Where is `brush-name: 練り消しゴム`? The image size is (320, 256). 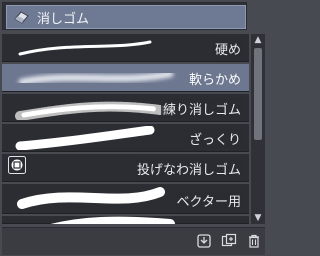 brush-name: 練り消しゴム is located at coordinates (201, 108).